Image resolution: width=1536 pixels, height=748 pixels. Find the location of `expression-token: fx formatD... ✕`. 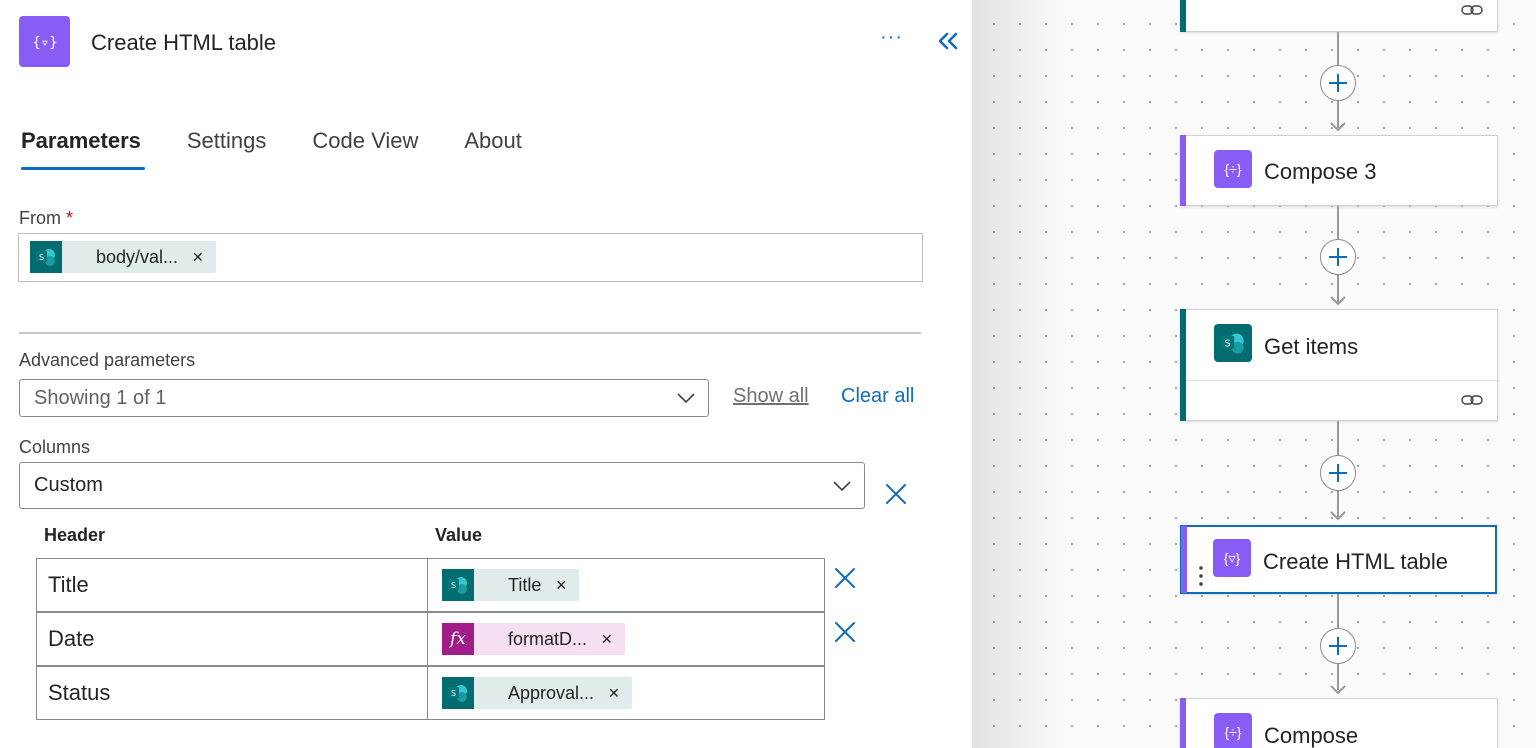

expression-token: fx formatD... ✕ is located at coordinates (533, 639).